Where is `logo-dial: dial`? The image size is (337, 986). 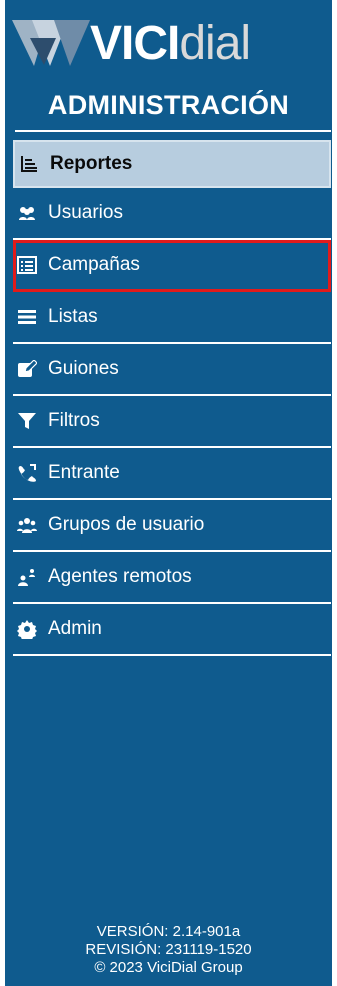
logo-dial: dial is located at coordinates (215, 43).